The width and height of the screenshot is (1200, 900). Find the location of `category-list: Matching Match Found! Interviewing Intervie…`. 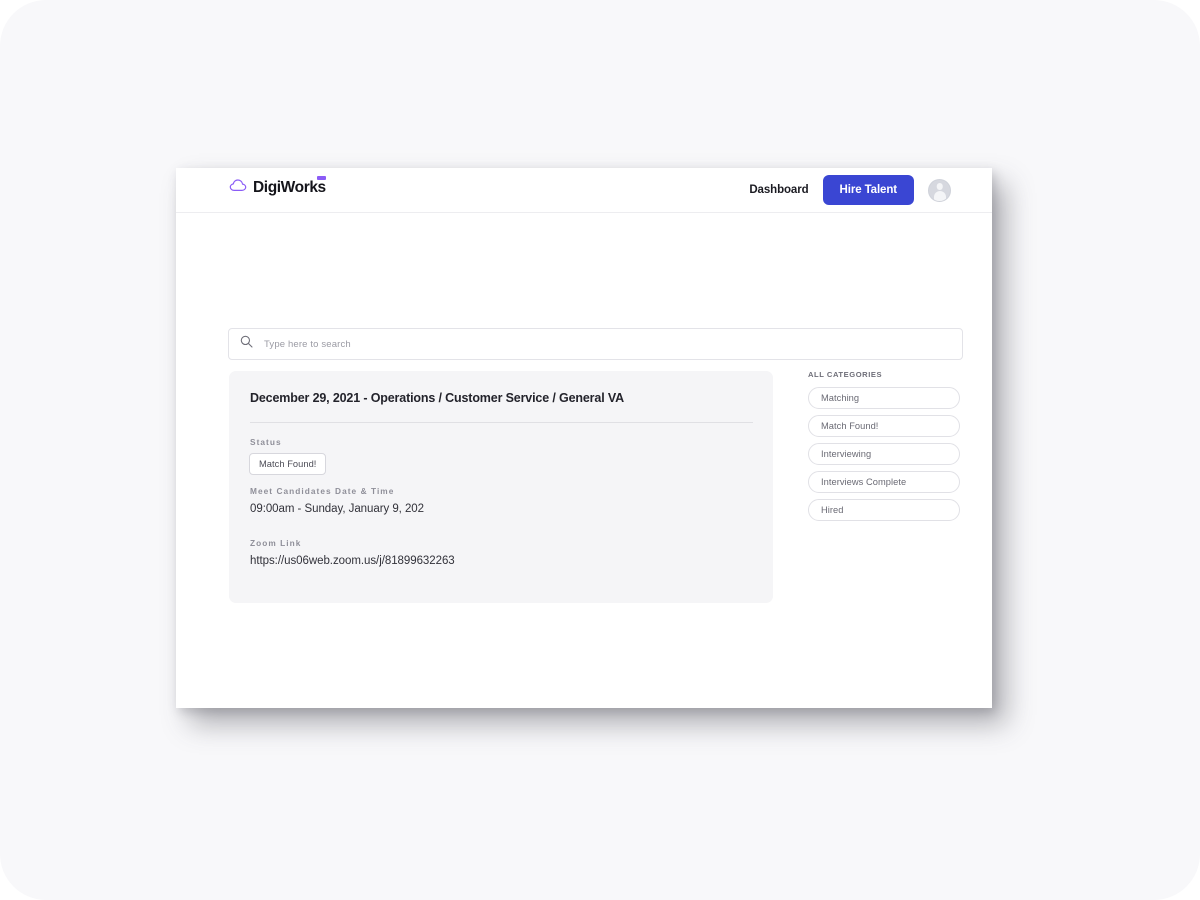

category-list: Matching Match Found! Interviewing Intervie… is located at coordinates (884, 454).